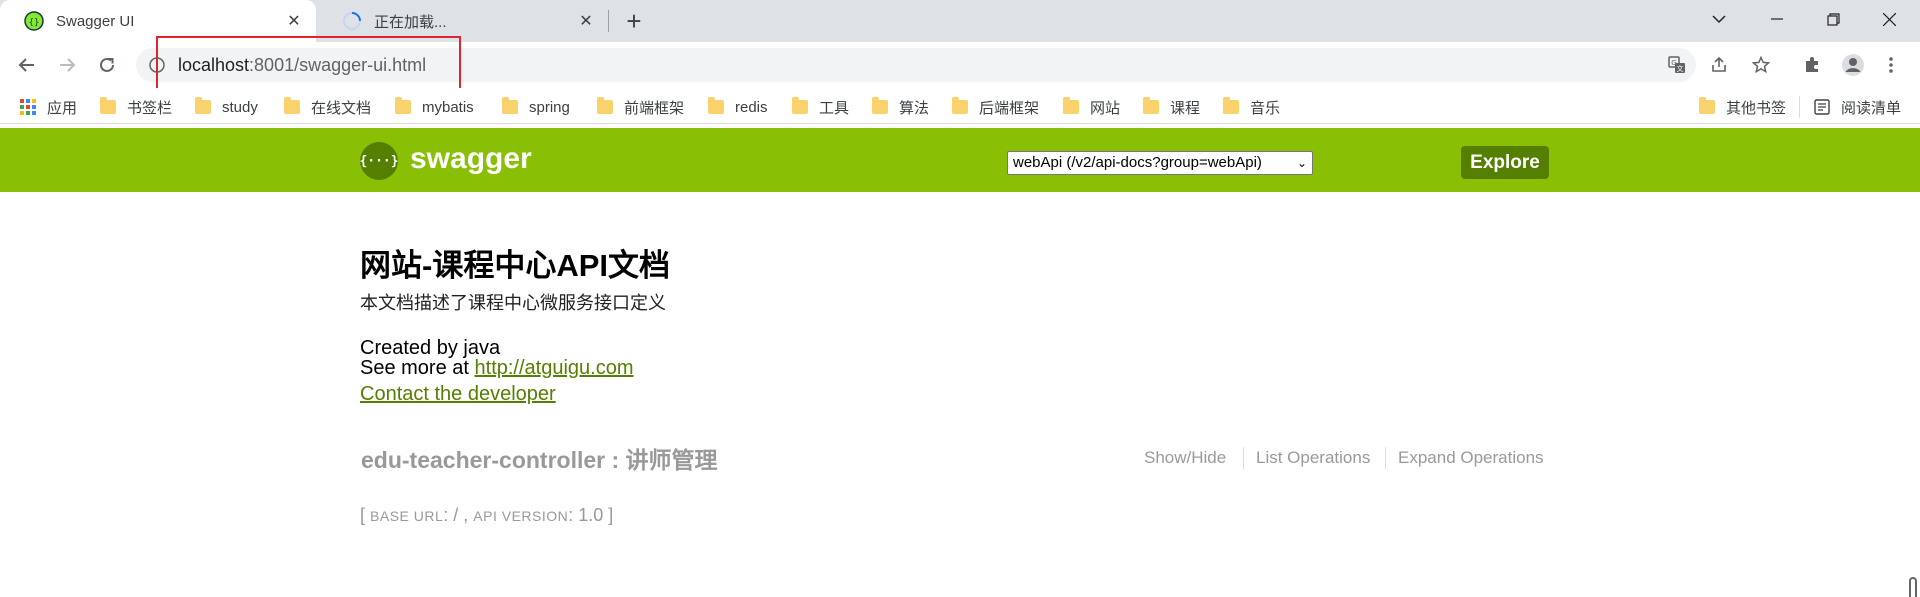 The width and height of the screenshot is (1920, 597). I want to click on bookmark-folder: 算法, so click(900, 107).